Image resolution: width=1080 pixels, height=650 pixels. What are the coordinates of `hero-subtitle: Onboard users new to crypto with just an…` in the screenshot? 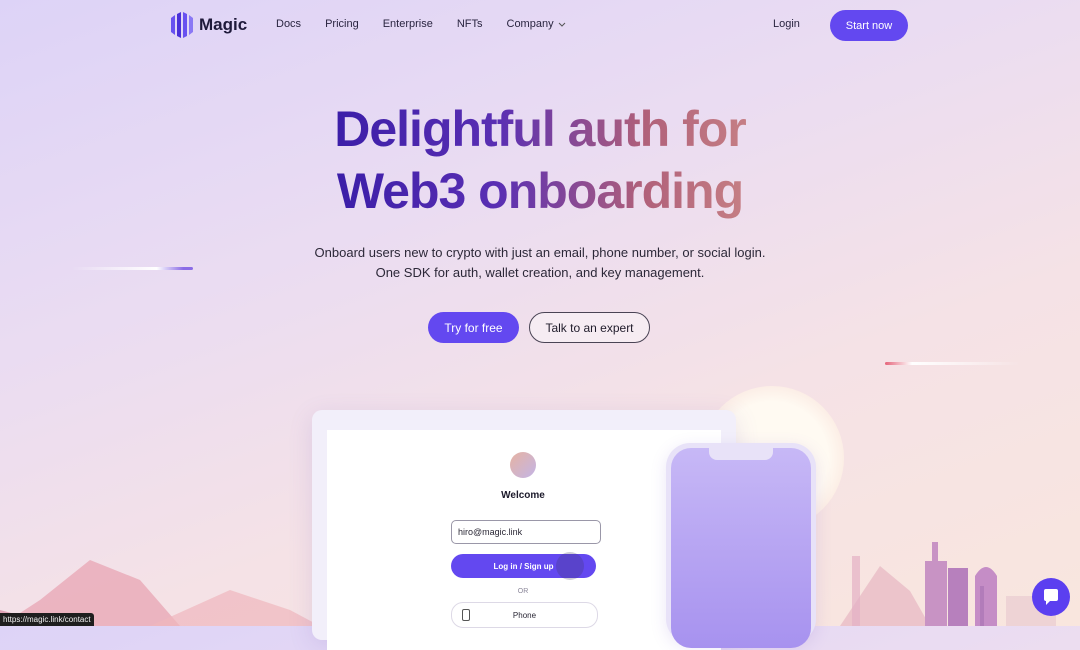 It's located at (540, 263).